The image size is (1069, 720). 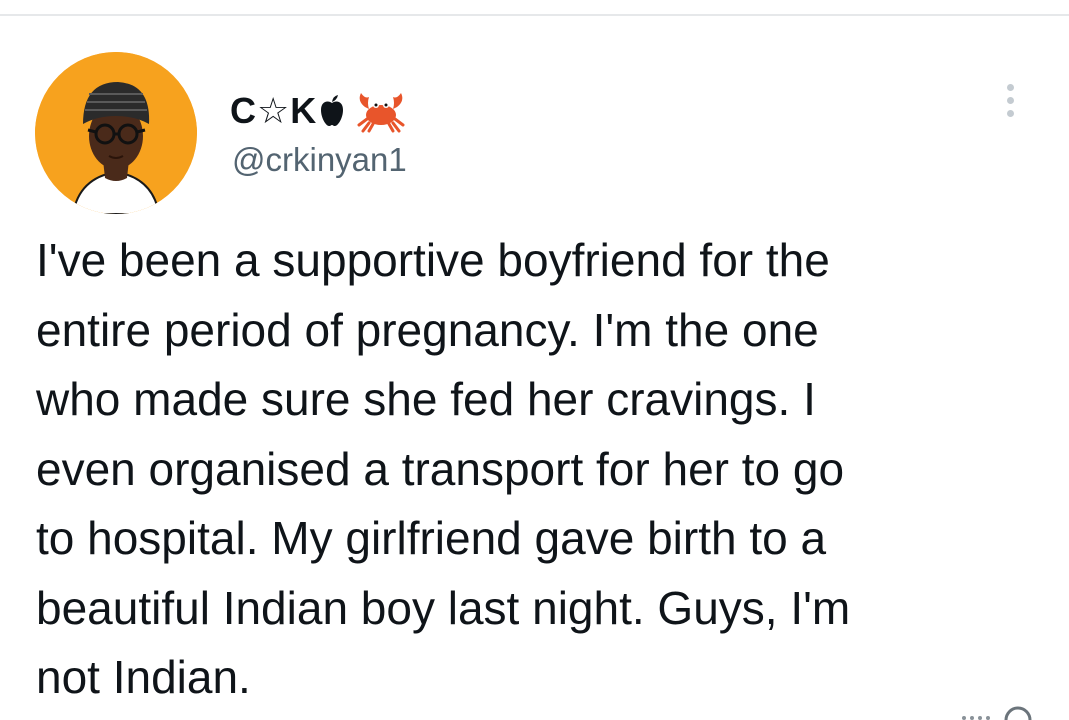 What do you see at coordinates (996, 710) in the screenshot?
I see `partial-icon` at bounding box center [996, 710].